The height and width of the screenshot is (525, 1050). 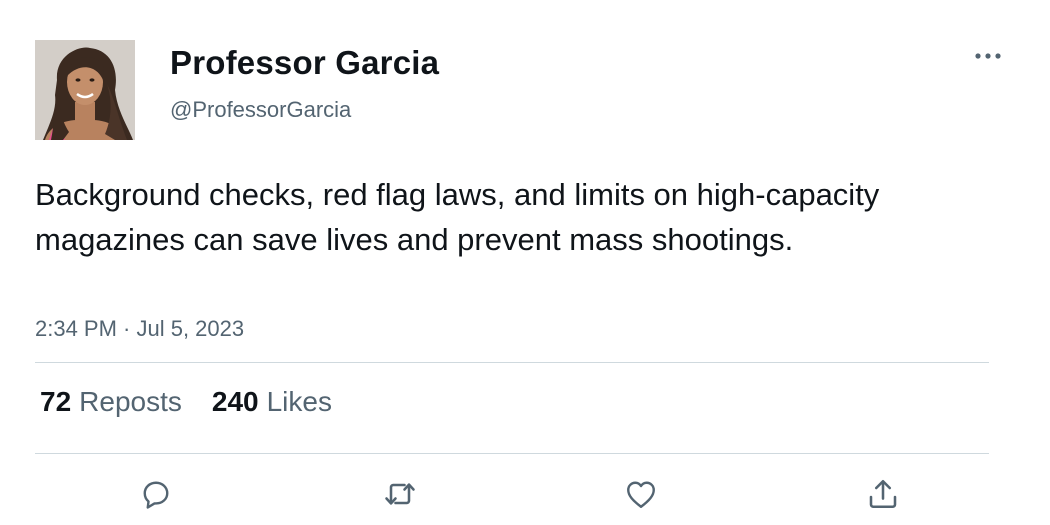 I want to click on author-handle: @ProfessorGarcia, so click(x=260, y=110).